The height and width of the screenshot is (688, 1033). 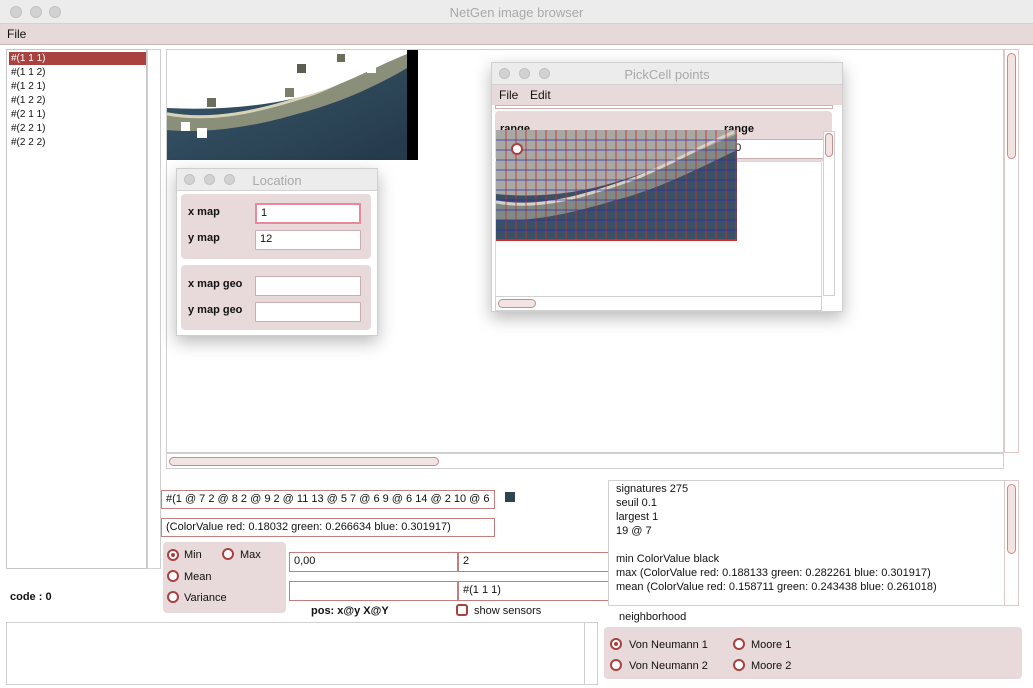 What do you see at coordinates (77, 58) in the screenshot?
I see `list-item: #(1 1 1)` at bounding box center [77, 58].